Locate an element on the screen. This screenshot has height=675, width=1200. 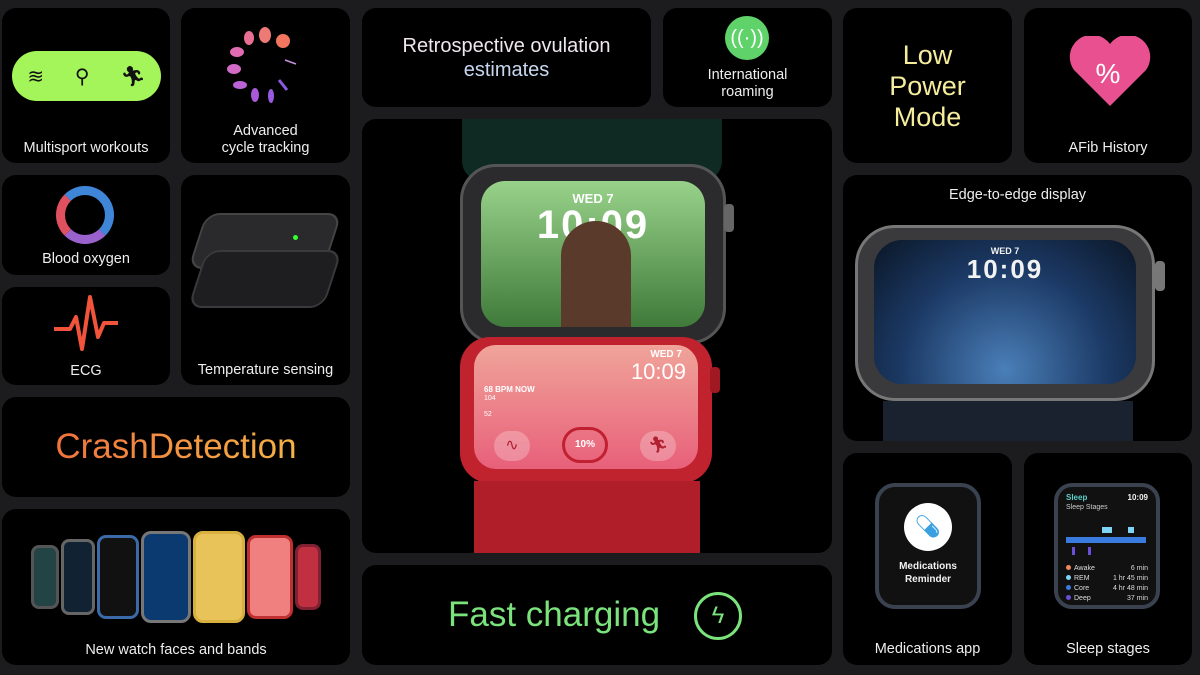
top-watch: WED 7 10:09 is located at coordinates (593, 254).